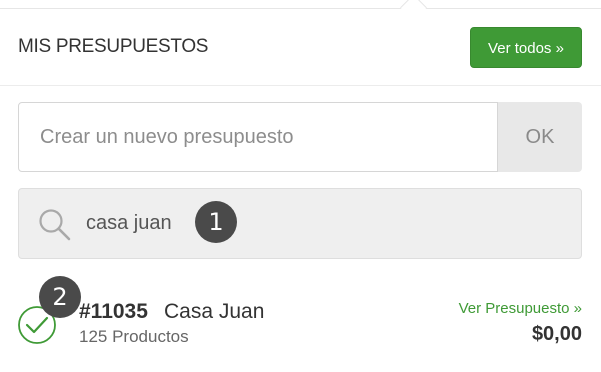 Image resolution: width=601 pixels, height=372 pixels. I want to click on top-border, so click(300, 4).